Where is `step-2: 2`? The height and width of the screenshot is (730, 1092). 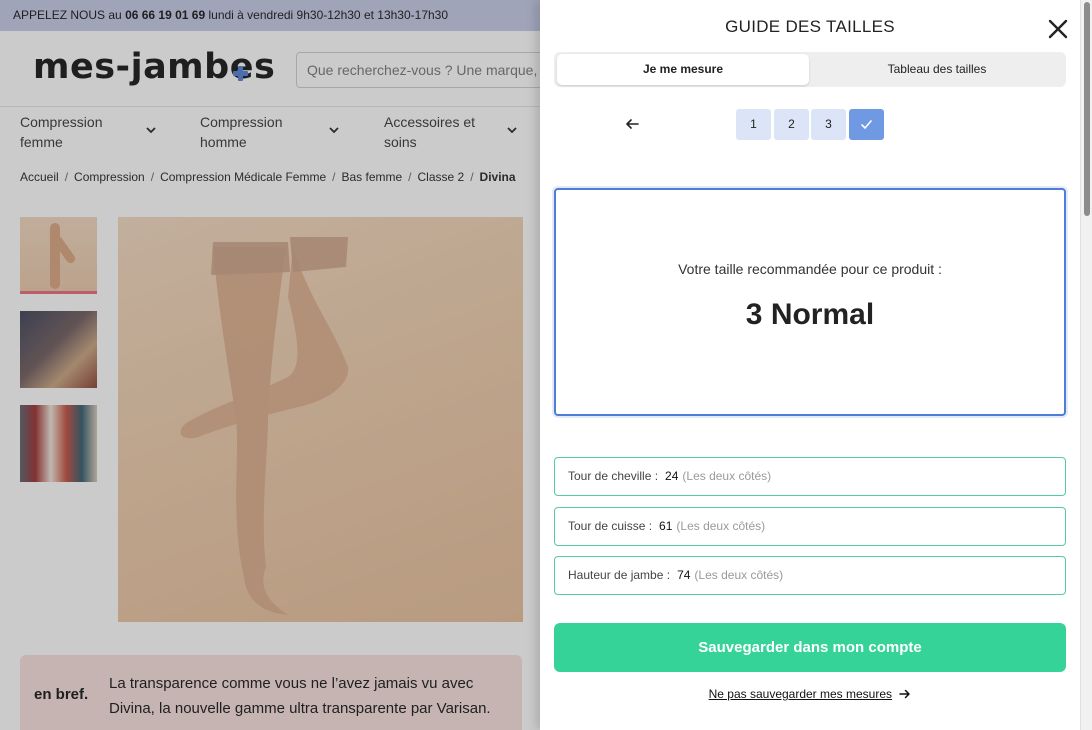 step-2: 2 is located at coordinates (791, 124).